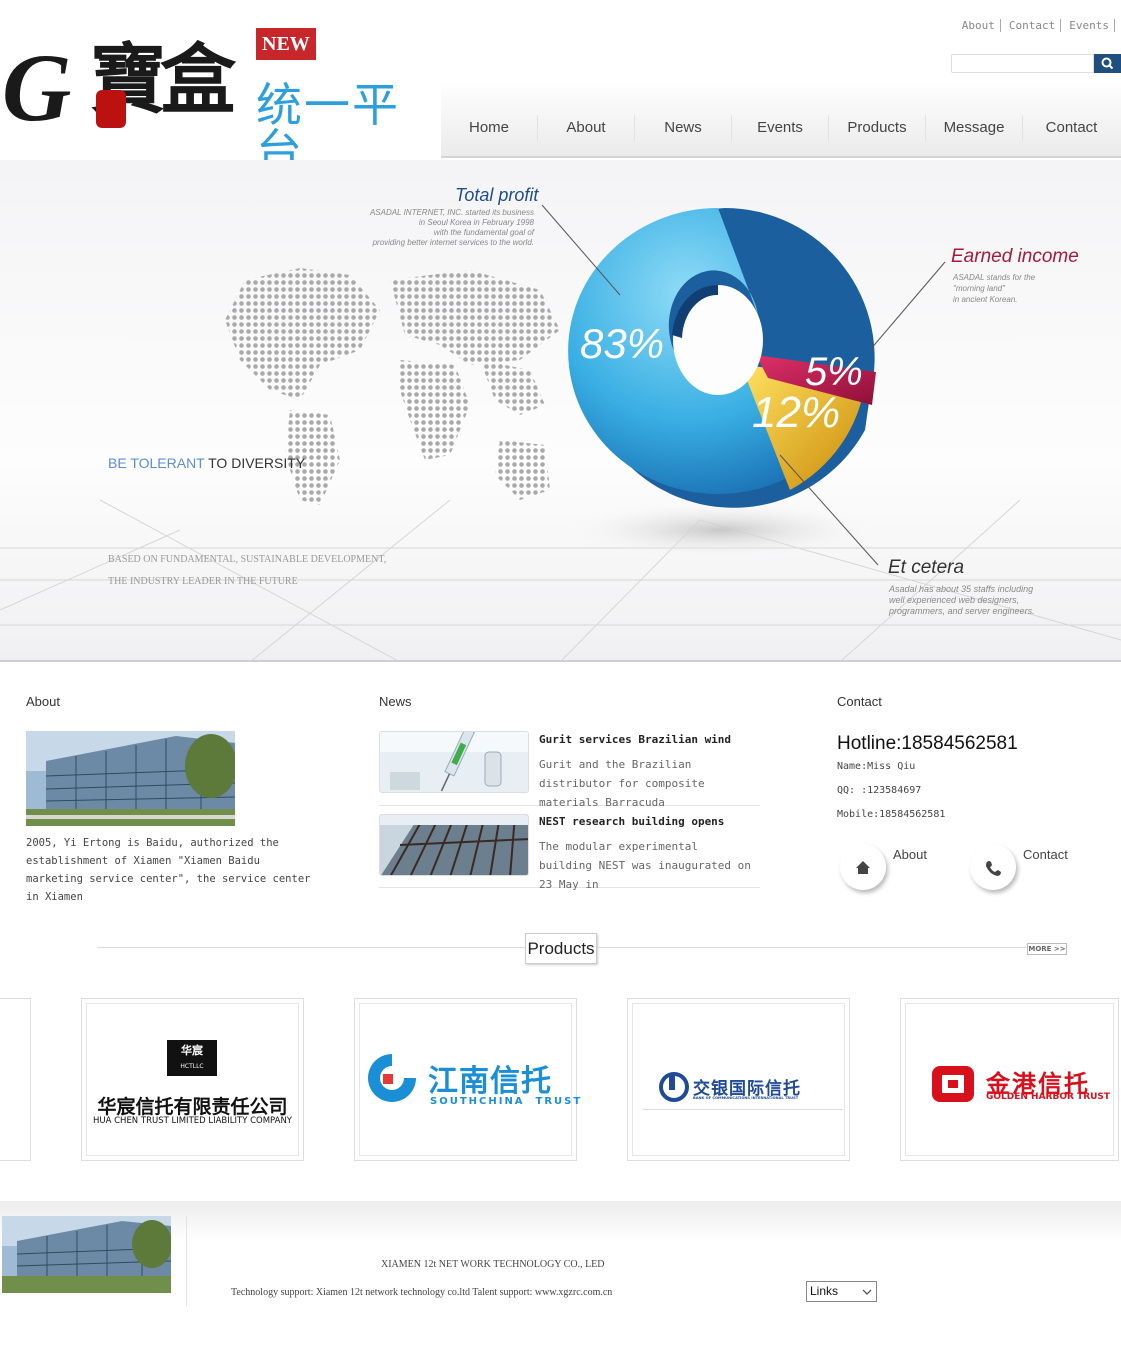  Describe the element at coordinates (1047, 949) in the screenshot. I see `more-button: MORE >>` at that location.